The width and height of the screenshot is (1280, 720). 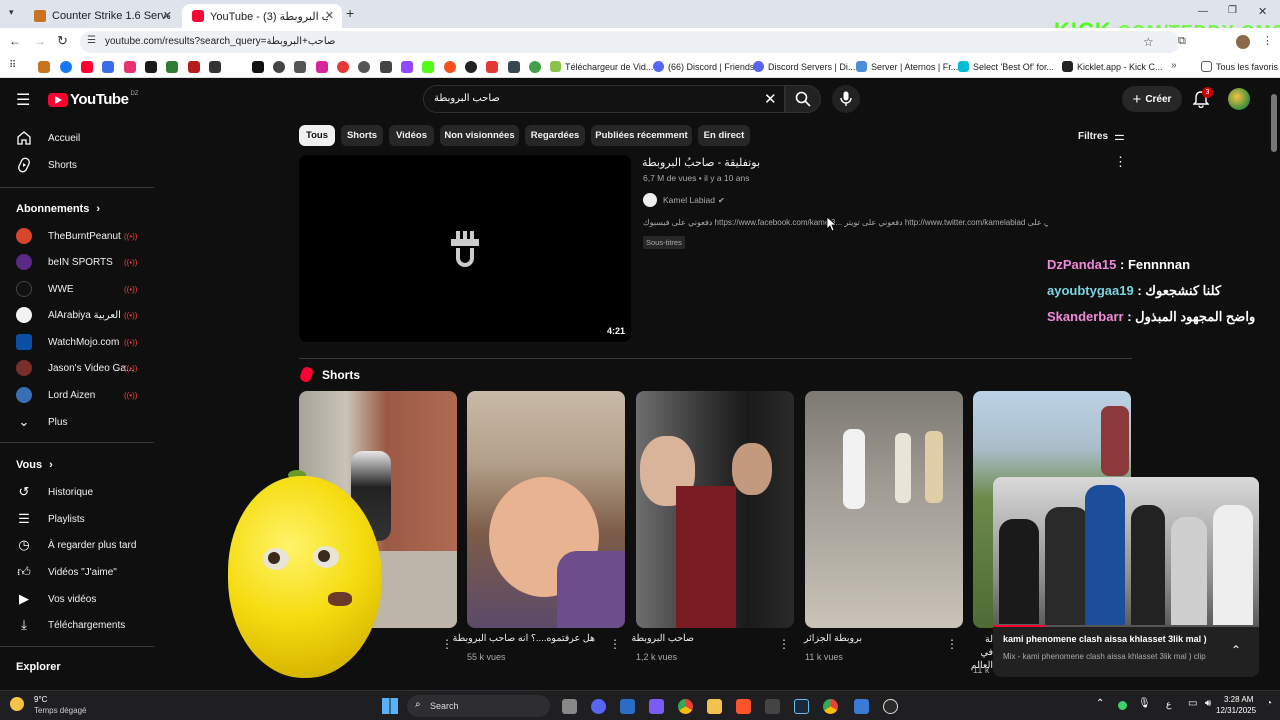 What do you see at coordinates (743, 706) in the screenshot?
I see `brave-icon` at bounding box center [743, 706].